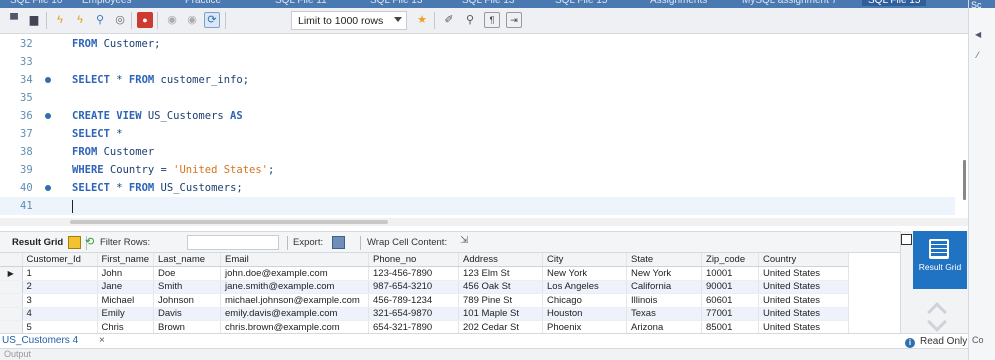 Image resolution: width=995 pixels, height=360 pixels. Describe the element at coordinates (678, 3) in the screenshot. I see `editor-tab: Assignments` at that location.